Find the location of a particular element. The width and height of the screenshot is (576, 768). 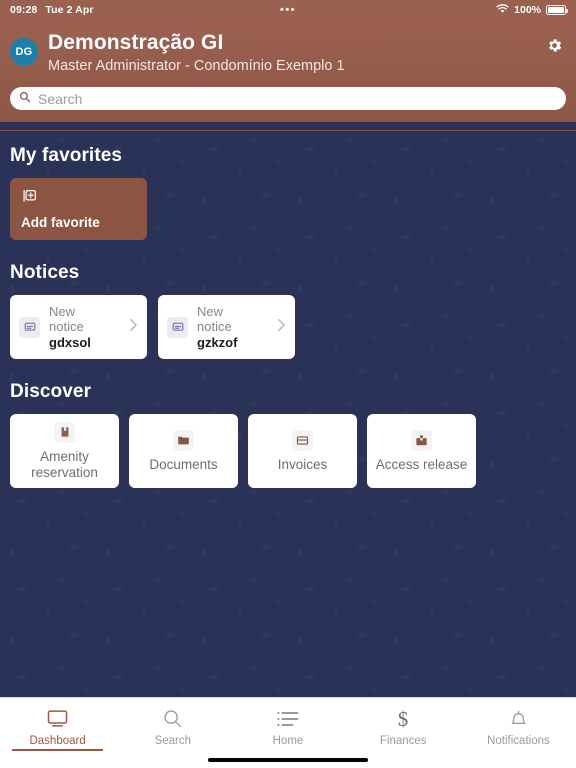

settings-button is located at coordinates (554, 48).